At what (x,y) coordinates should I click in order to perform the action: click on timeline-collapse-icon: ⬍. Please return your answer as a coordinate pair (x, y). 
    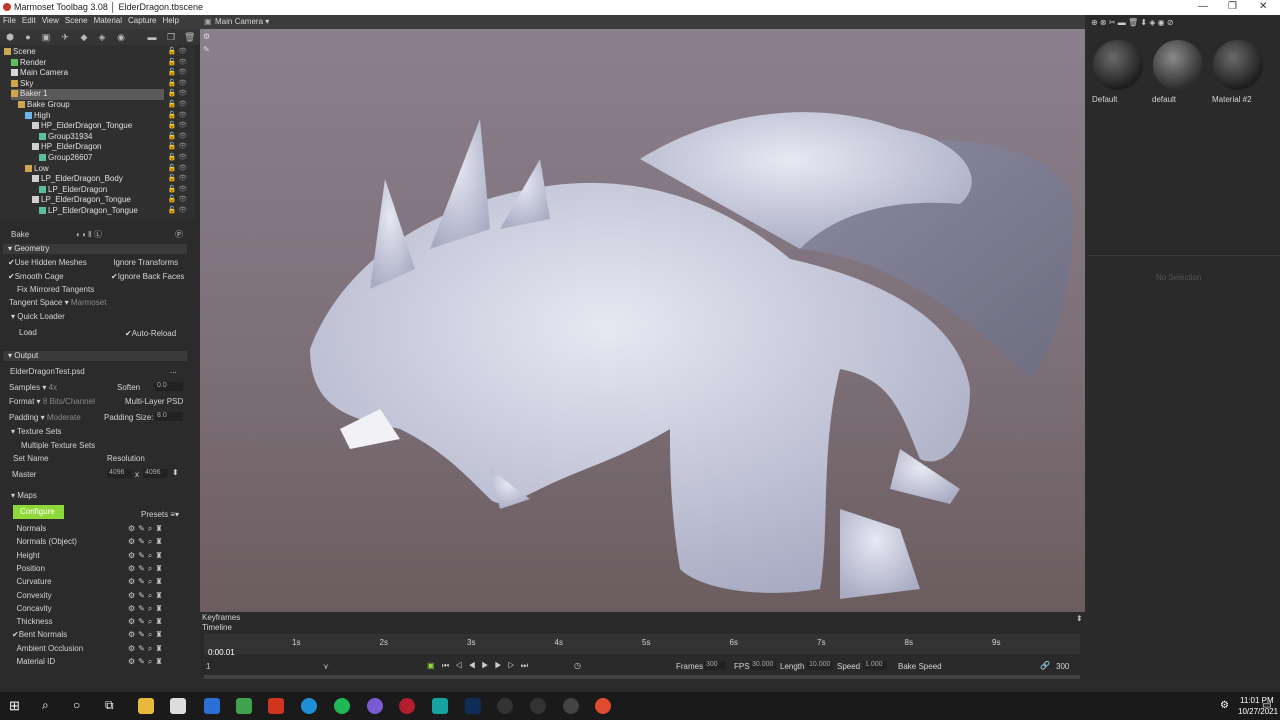
    Looking at the image, I should click on (1079, 618).